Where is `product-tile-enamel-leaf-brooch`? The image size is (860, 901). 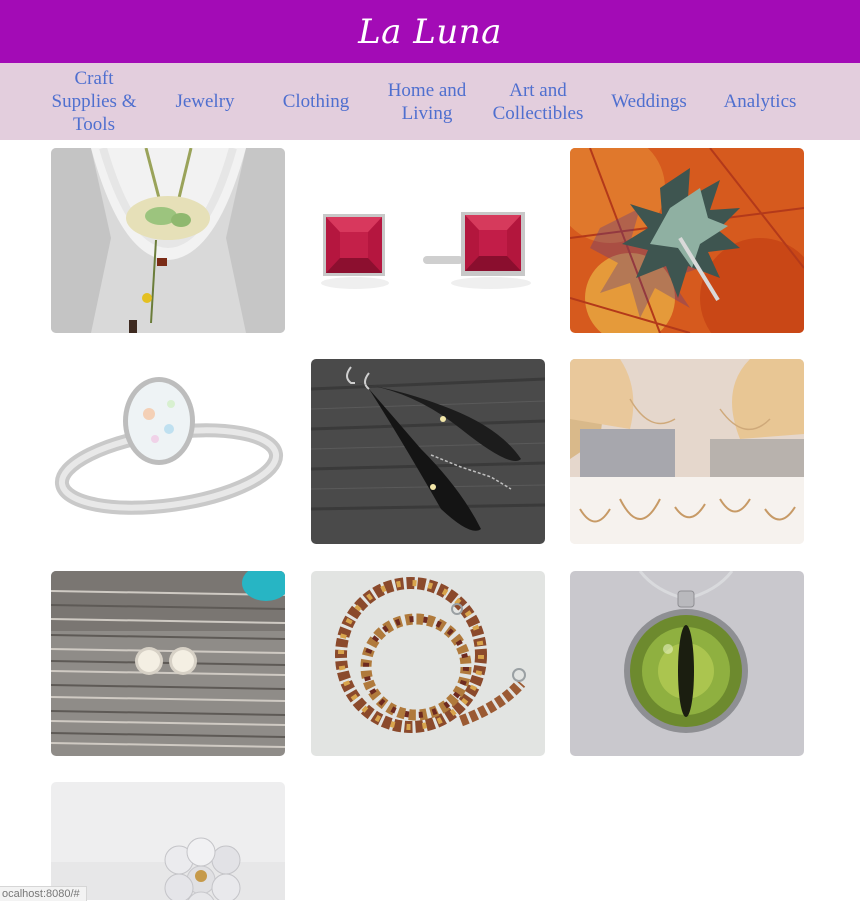 product-tile-enamel-leaf-brooch is located at coordinates (687, 240).